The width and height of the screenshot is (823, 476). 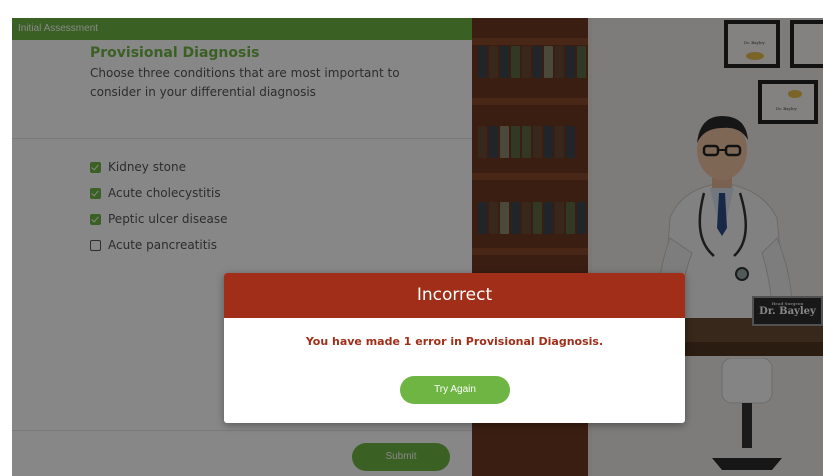 What do you see at coordinates (454, 295) in the screenshot?
I see `dialog-title: Incorrect` at bounding box center [454, 295].